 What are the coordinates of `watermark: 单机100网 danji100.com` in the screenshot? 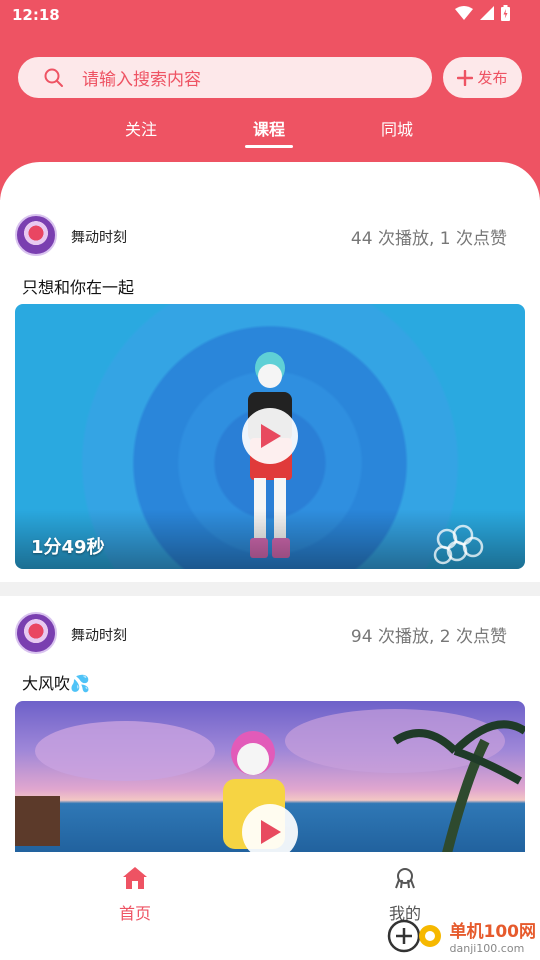 It's located at (461, 936).